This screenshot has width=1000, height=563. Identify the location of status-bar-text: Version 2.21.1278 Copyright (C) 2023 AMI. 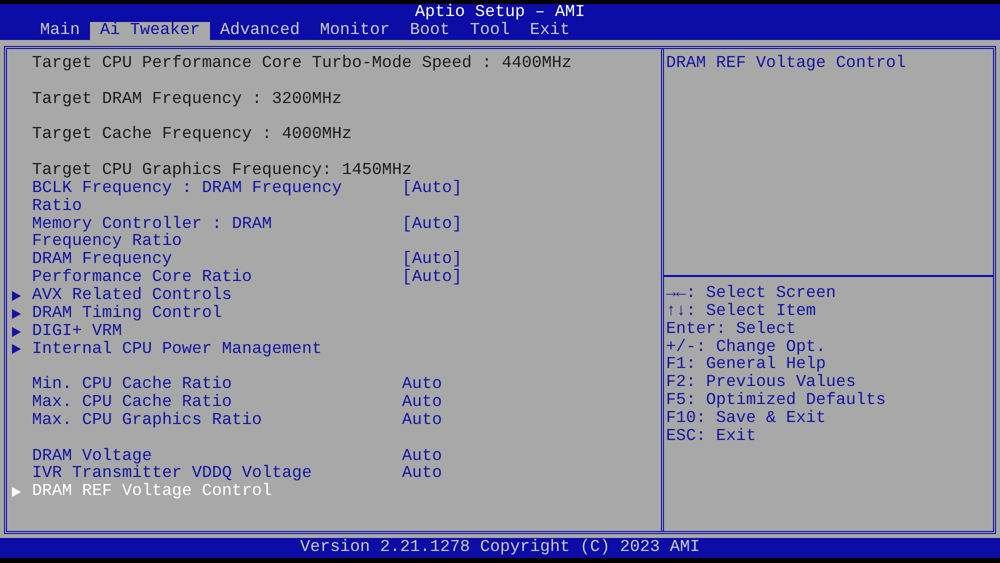
(500, 547).